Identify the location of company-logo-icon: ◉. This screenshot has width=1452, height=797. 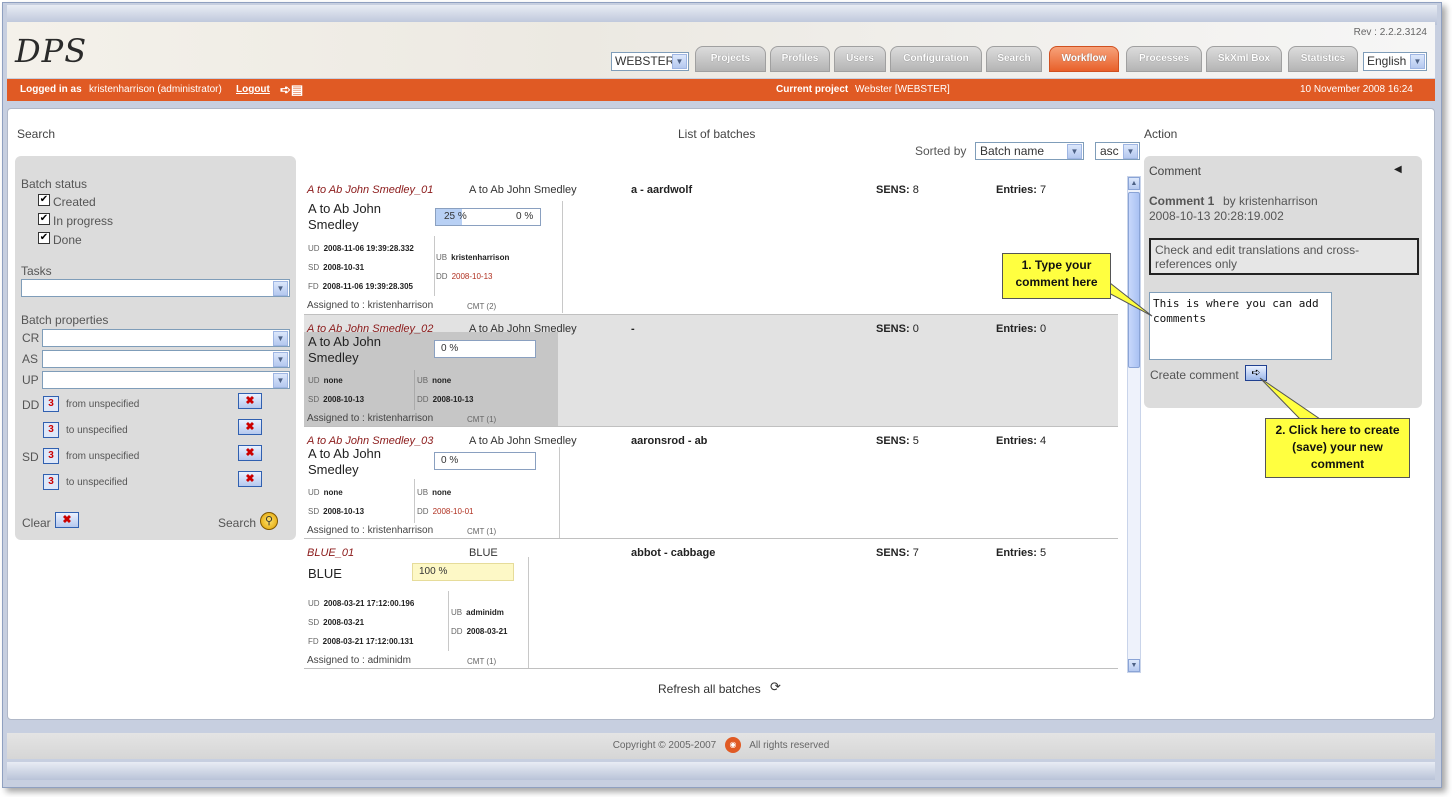
(733, 745).